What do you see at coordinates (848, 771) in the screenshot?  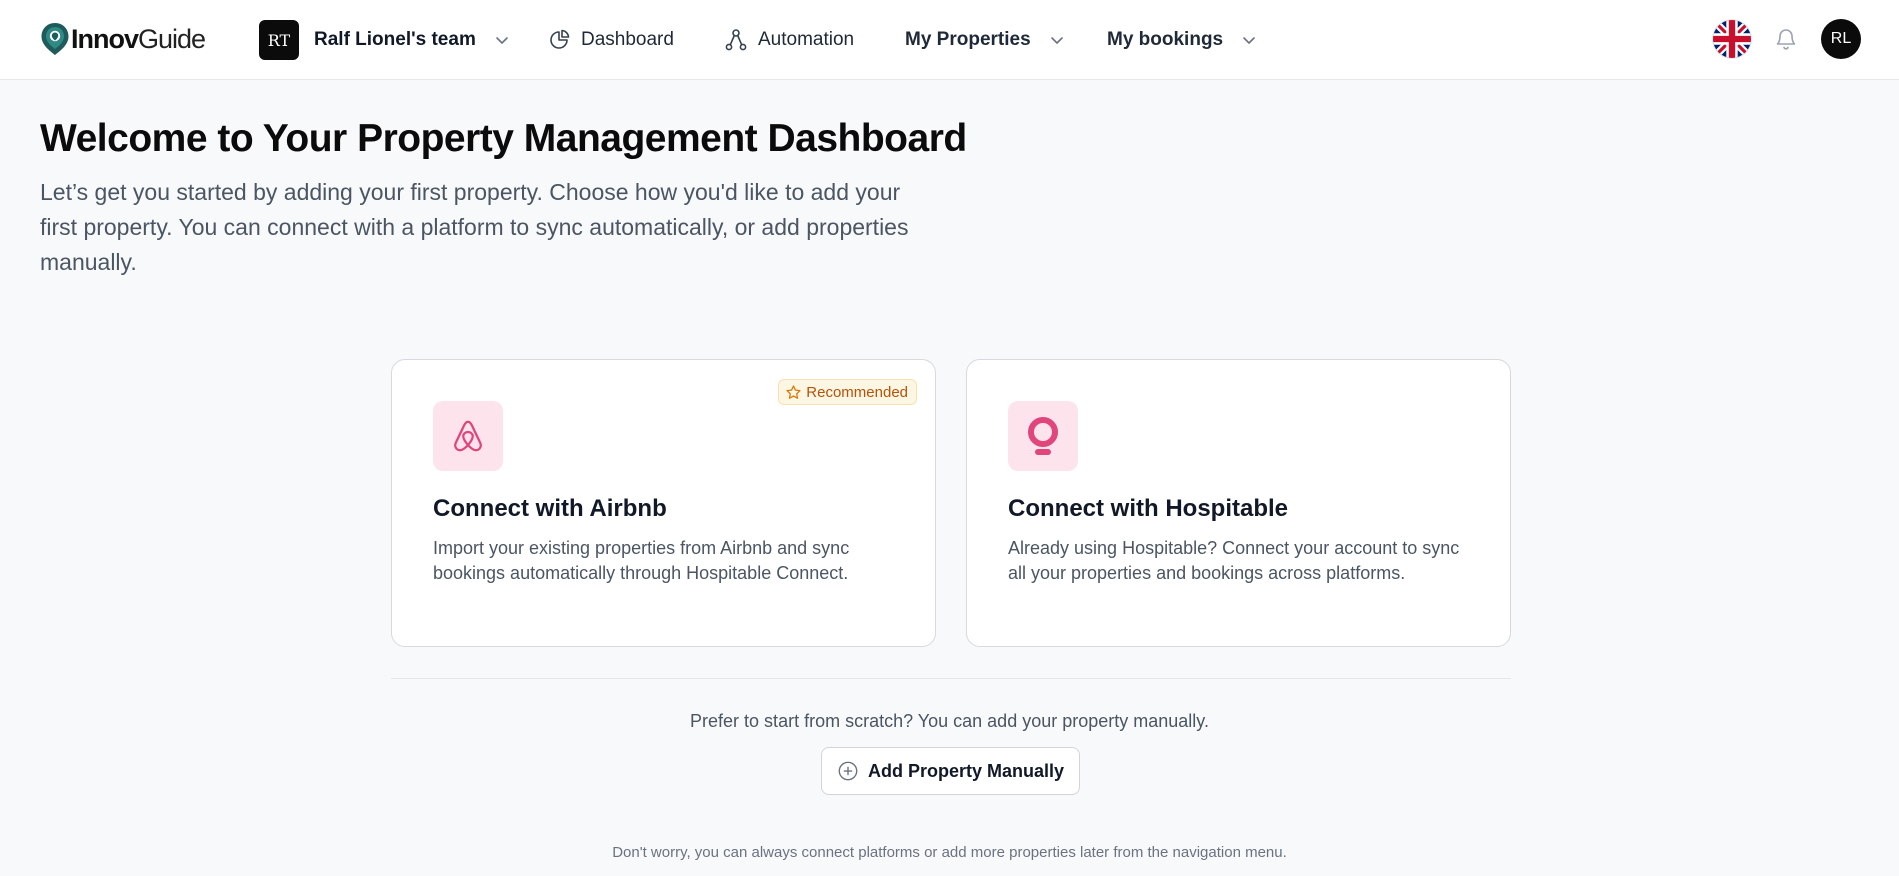 I see `plus-circle-icon` at bounding box center [848, 771].